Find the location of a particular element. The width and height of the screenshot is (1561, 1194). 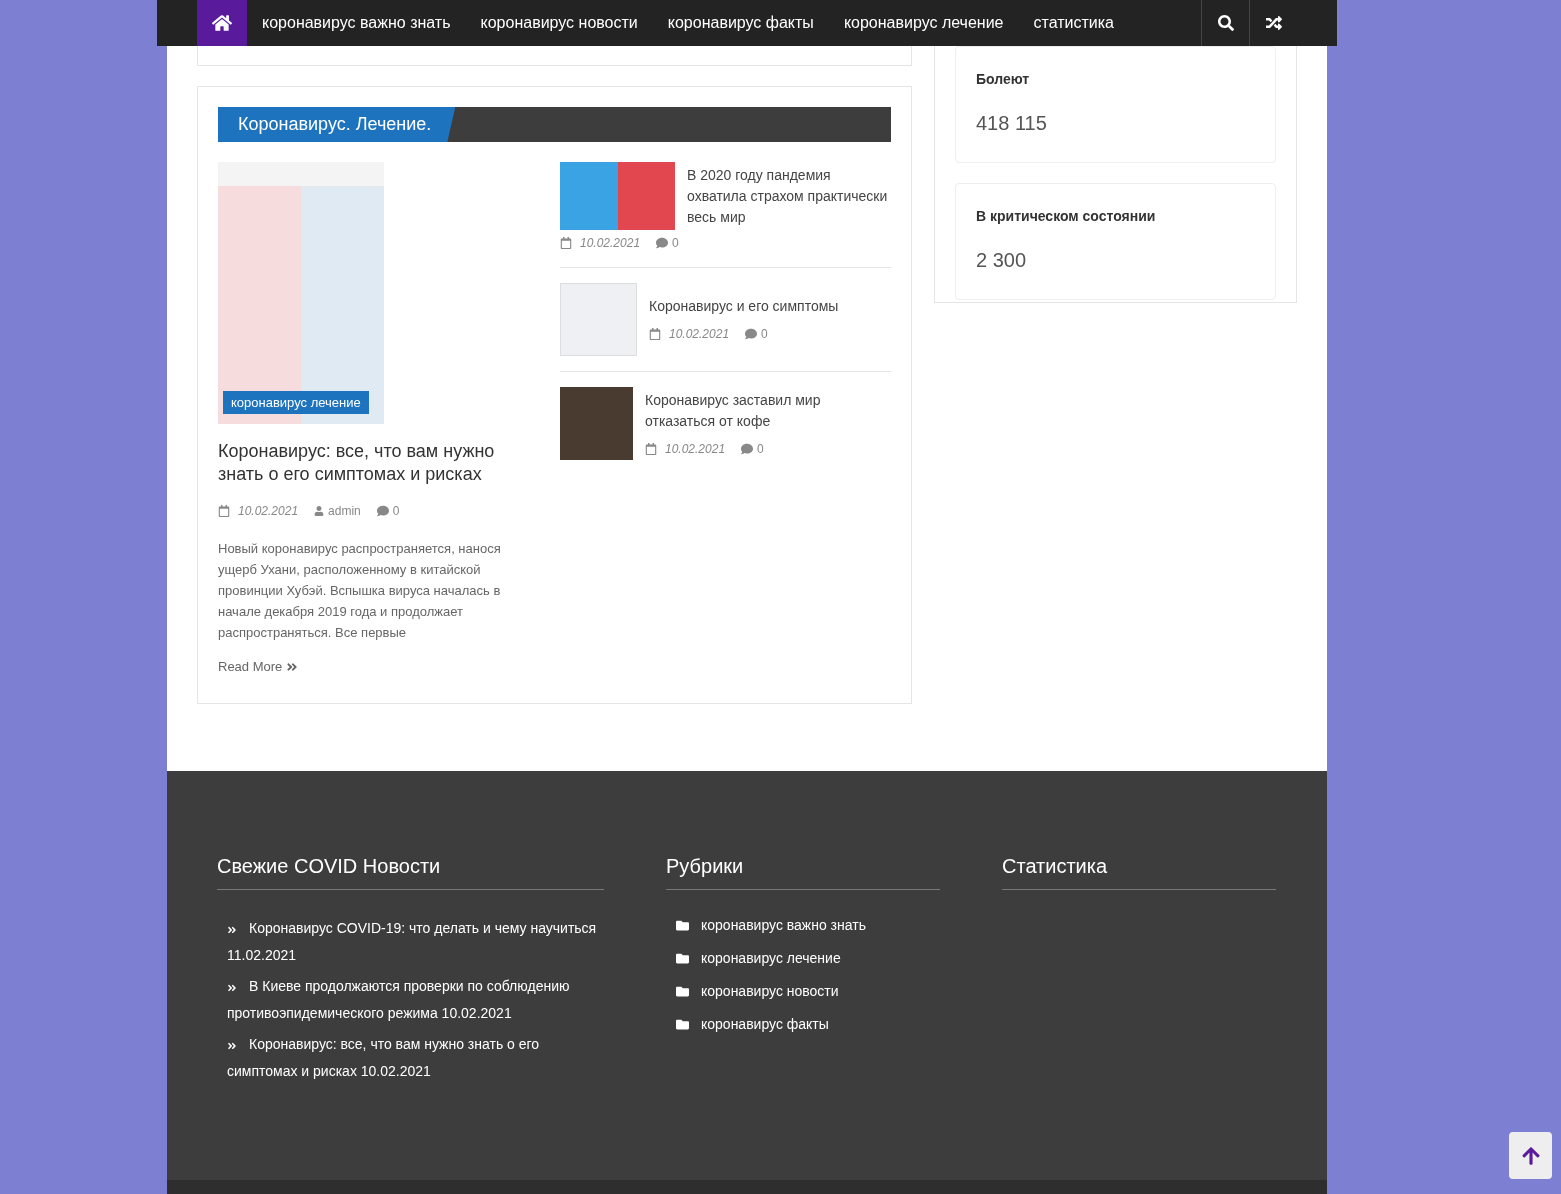

nav-link: коронавирус факты is located at coordinates (740, 23).